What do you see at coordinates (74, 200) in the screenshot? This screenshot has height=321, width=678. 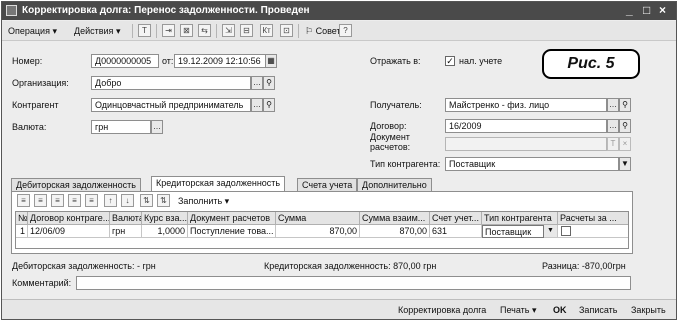 I see `delete-row-icon: ≡` at bounding box center [74, 200].